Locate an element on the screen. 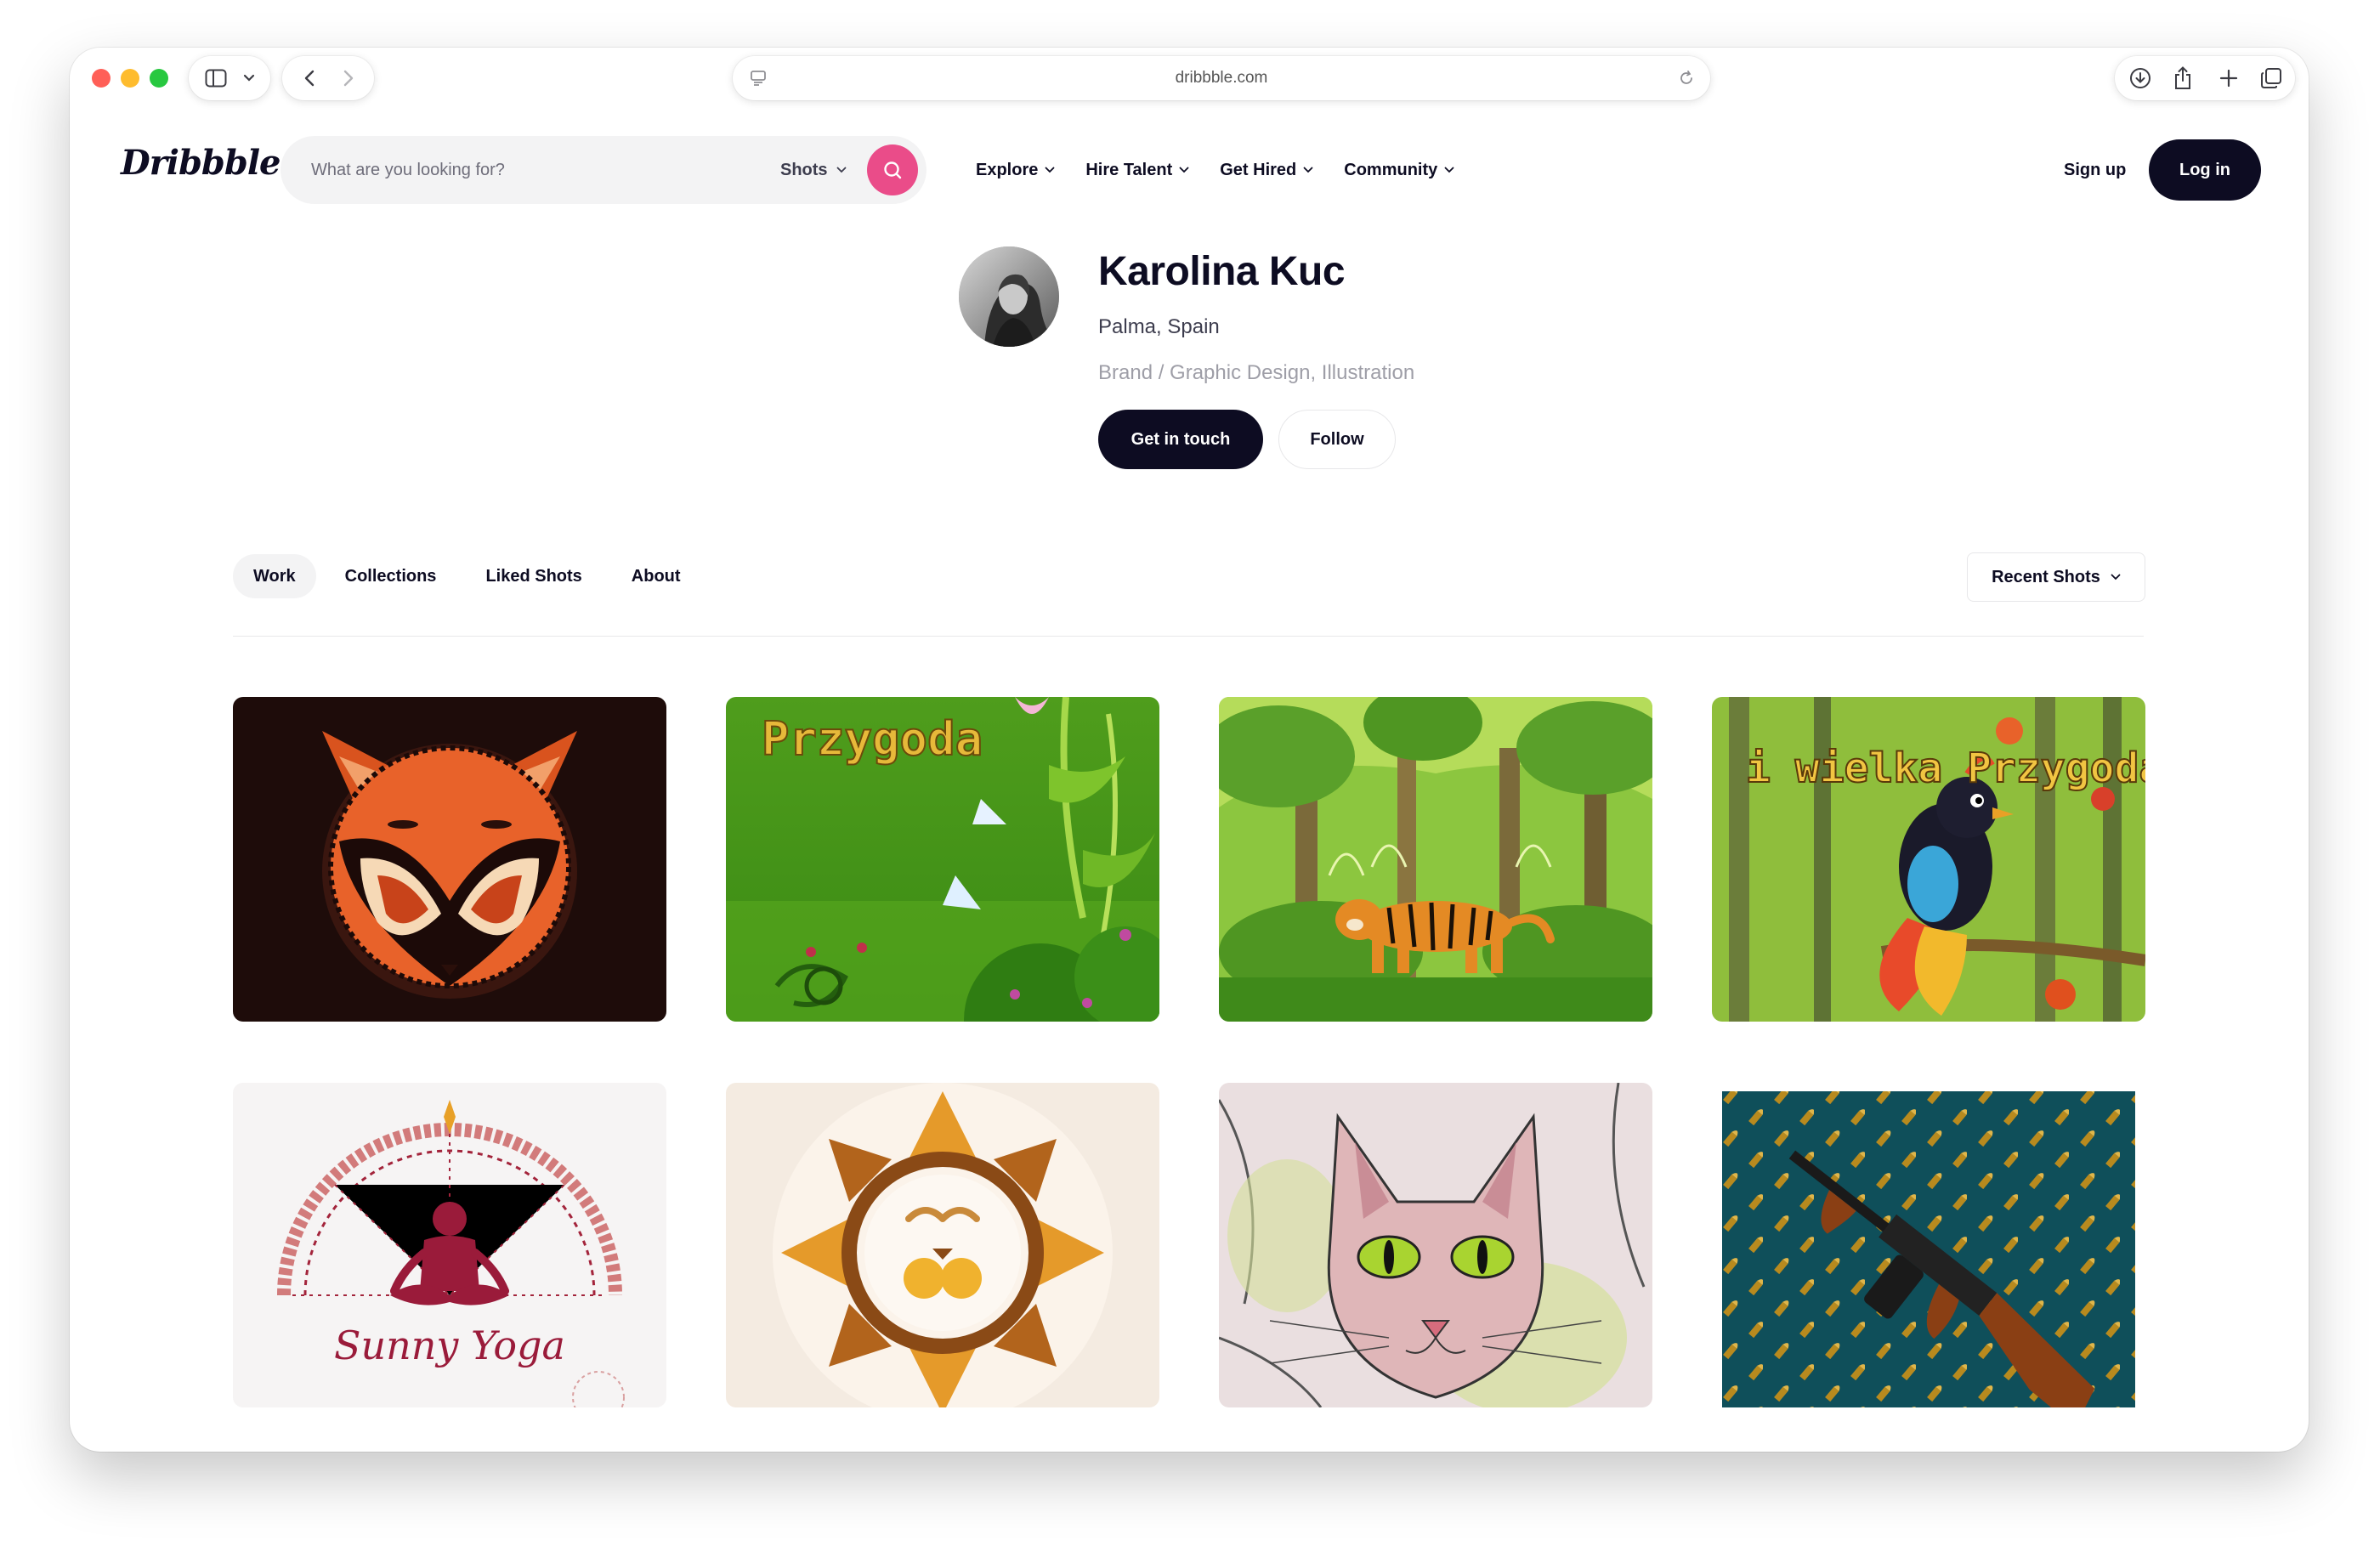 This screenshot has width=2380, height=1546. download-icon is located at coordinates (2140, 78).